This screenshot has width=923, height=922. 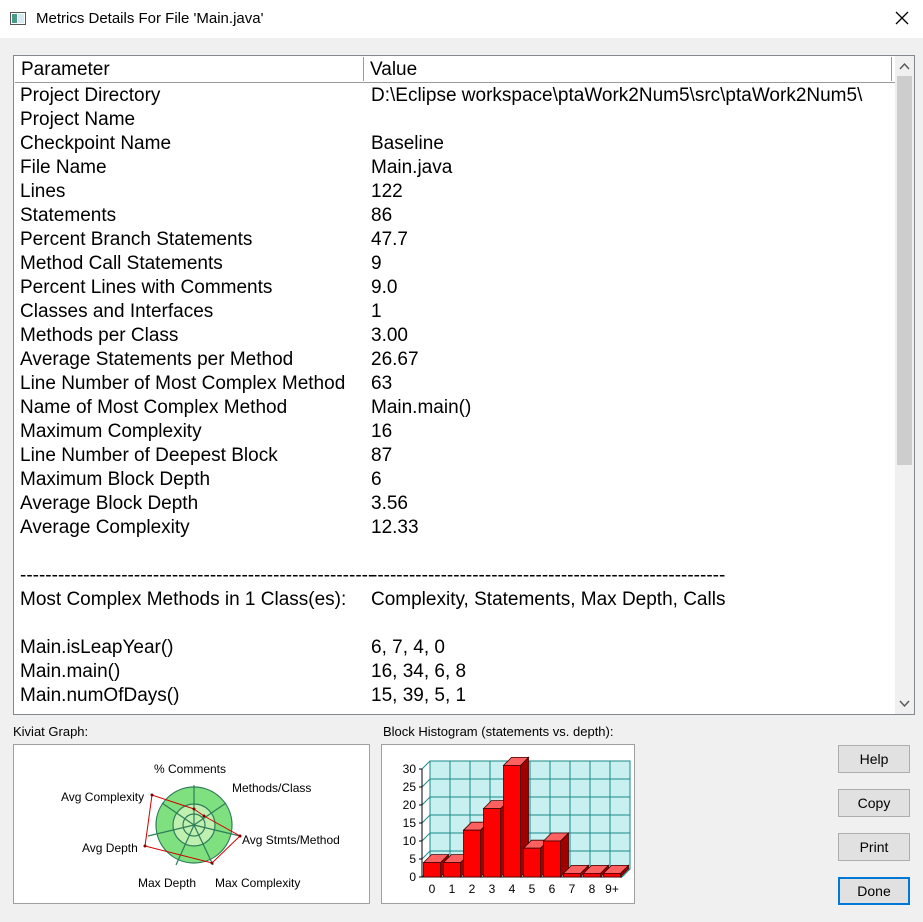 I want to click on cell-value: 47.7, so click(x=389, y=239).